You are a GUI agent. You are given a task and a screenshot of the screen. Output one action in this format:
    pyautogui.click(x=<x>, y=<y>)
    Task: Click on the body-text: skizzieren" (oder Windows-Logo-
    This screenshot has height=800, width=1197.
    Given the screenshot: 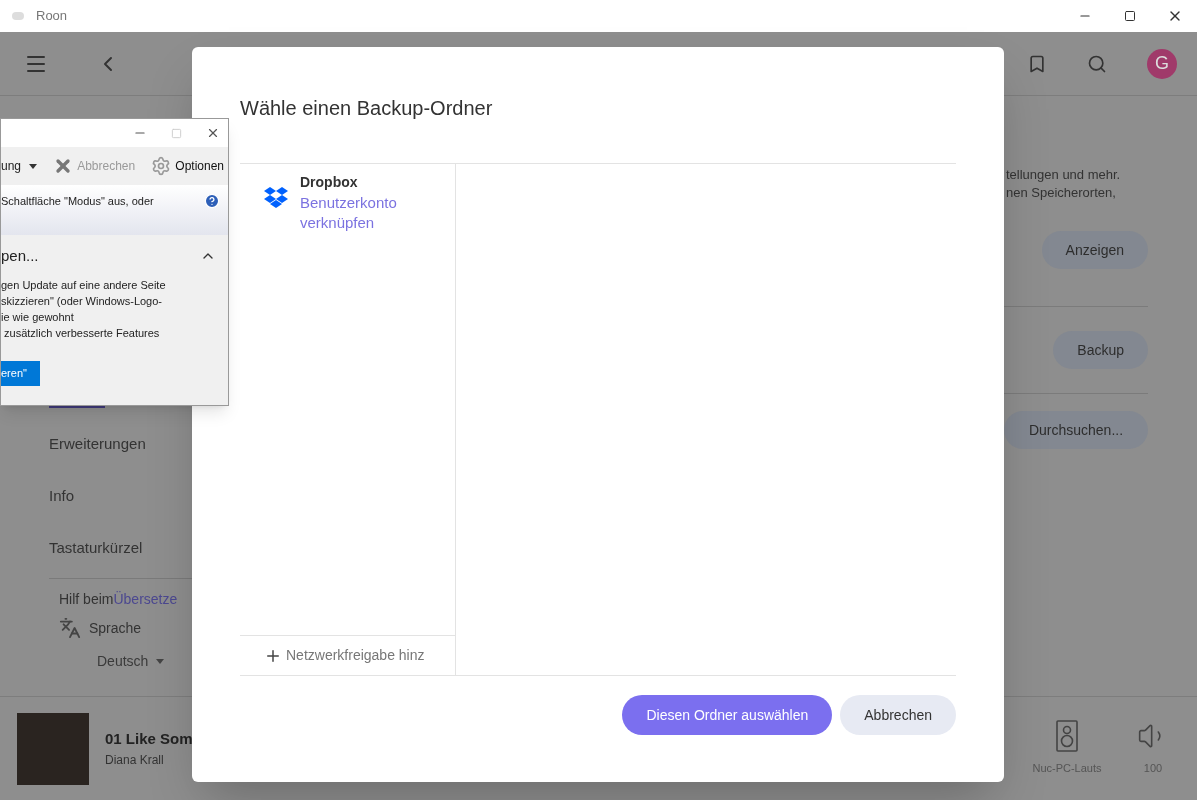 What is the action you would take?
    pyautogui.click(x=82, y=301)
    